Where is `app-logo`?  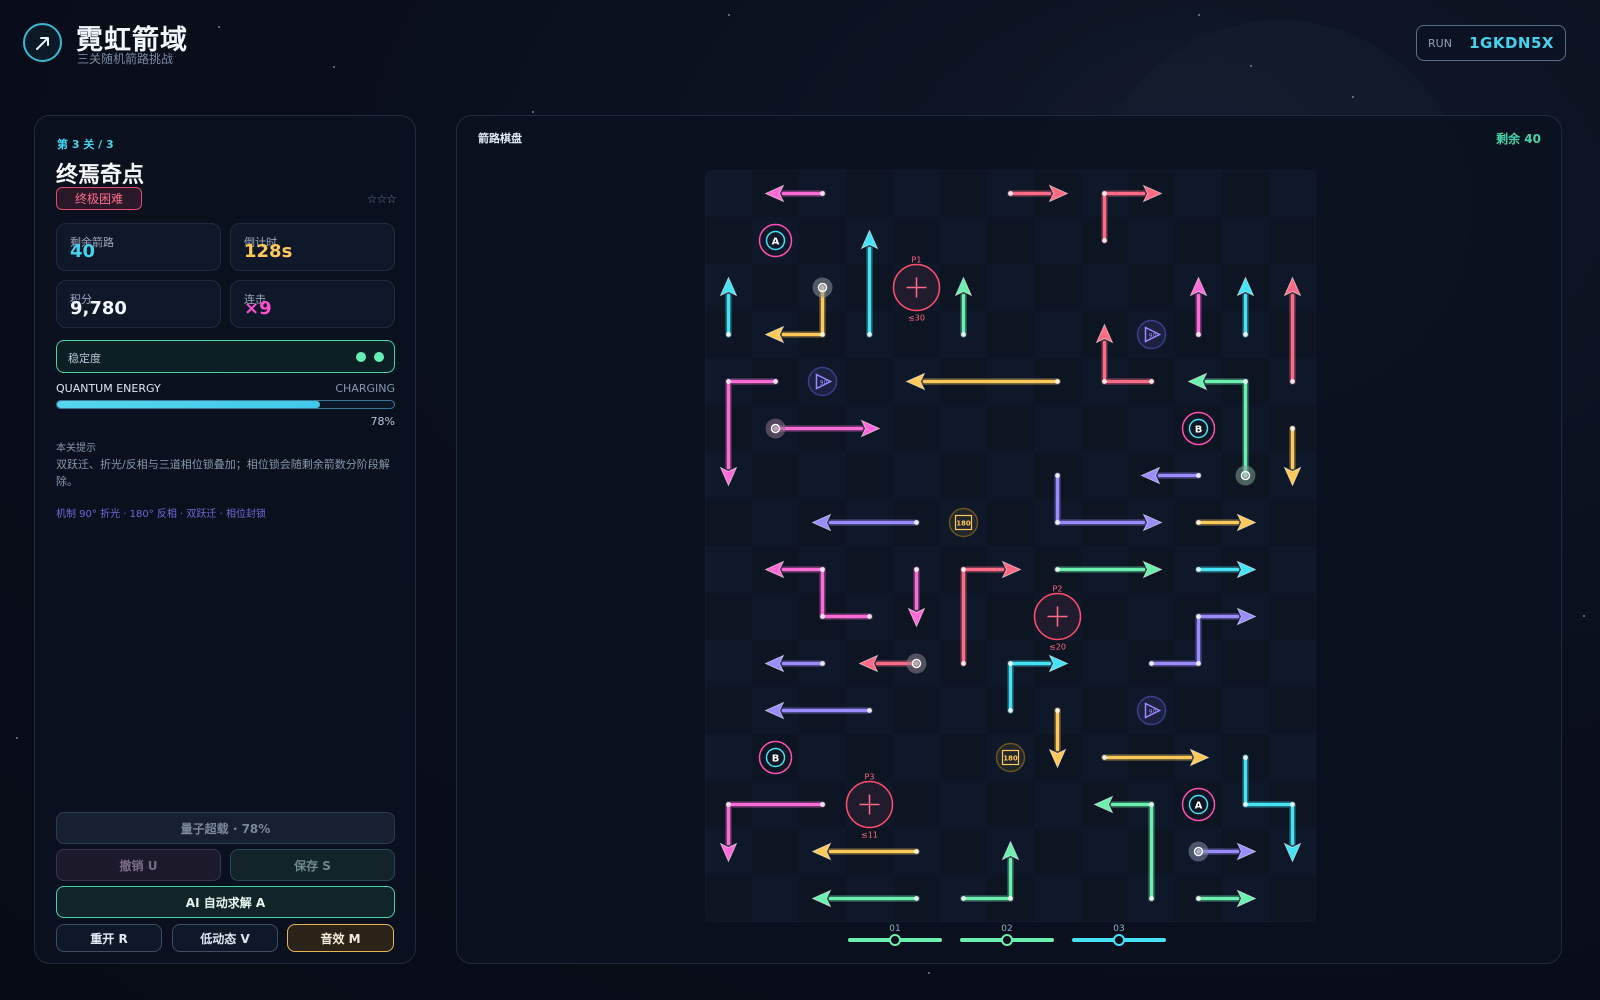 app-logo is located at coordinates (42, 42).